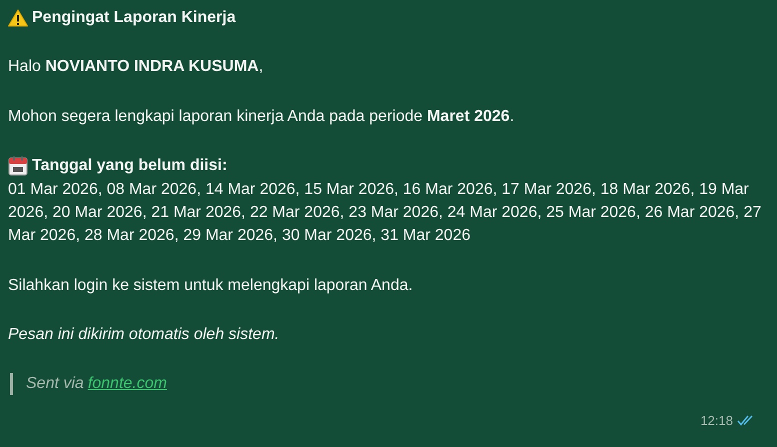 The height and width of the screenshot is (447, 777). I want to click on greeting-text: Halo NOVIANTO INDRA KUSUMA,, so click(136, 67).